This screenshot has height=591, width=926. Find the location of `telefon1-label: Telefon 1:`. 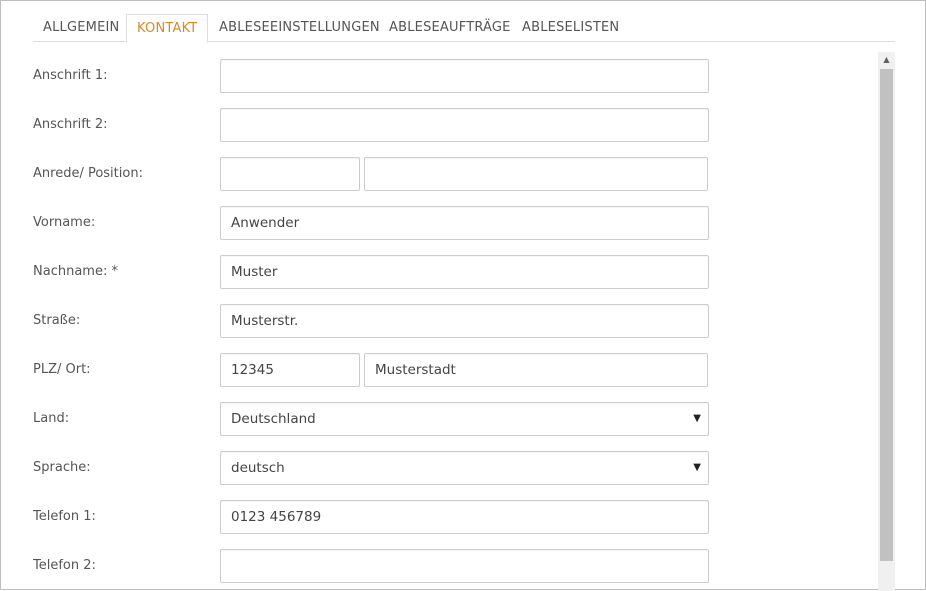

telefon1-label: Telefon 1: is located at coordinates (64, 516).